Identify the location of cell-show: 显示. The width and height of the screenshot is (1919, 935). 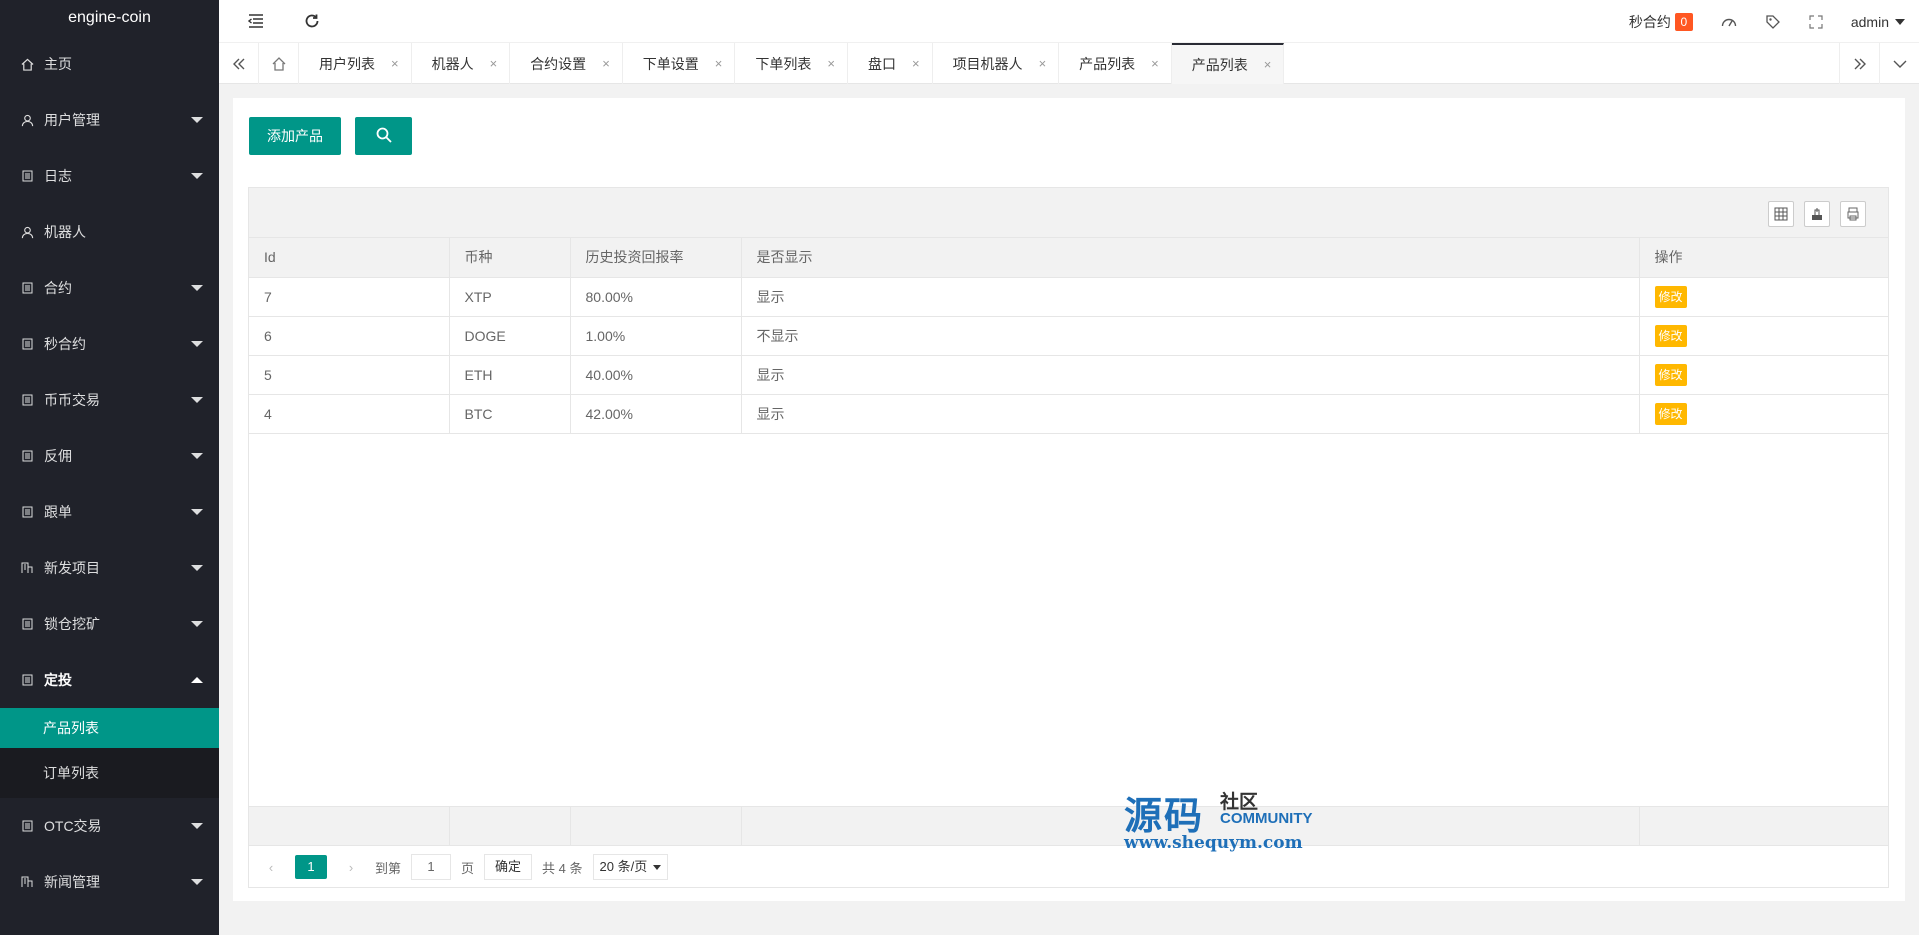
(1190, 297).